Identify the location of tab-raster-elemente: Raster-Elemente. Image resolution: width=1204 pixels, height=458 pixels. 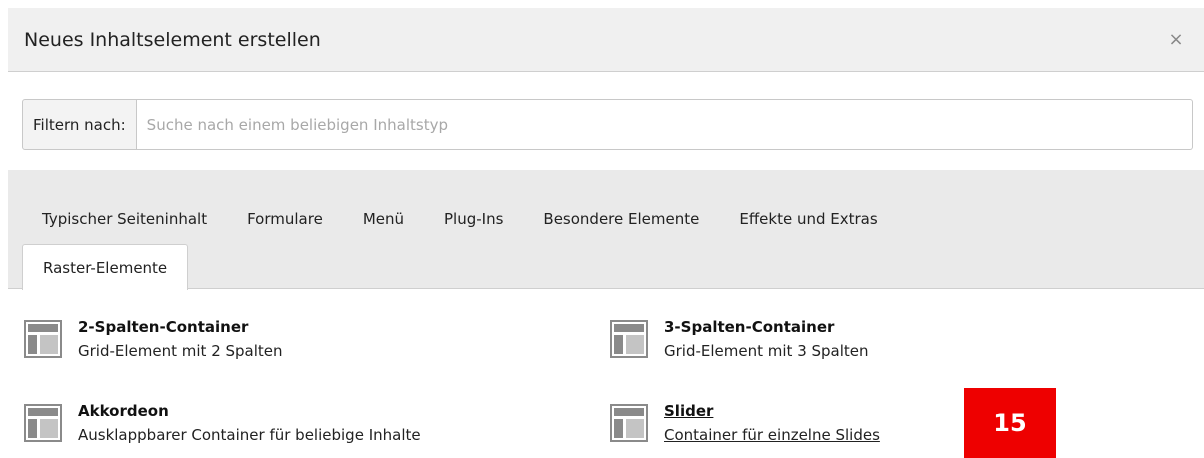
(105, 267).